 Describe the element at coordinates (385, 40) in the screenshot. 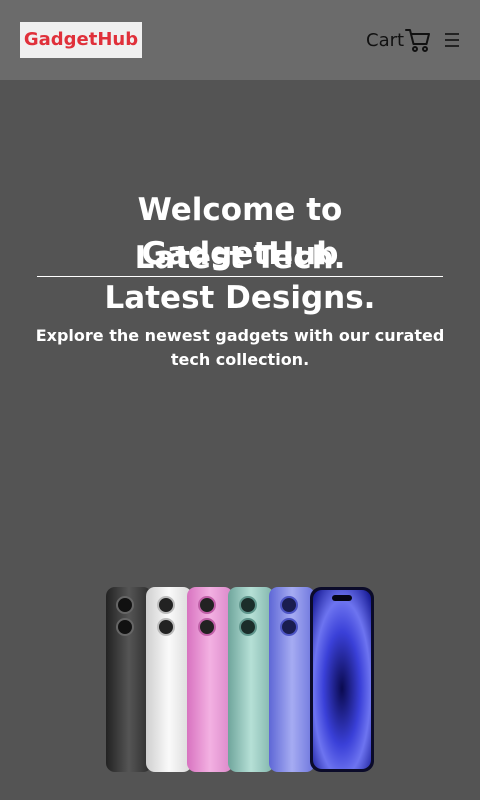

I see `cart-label: Cart` at that location.